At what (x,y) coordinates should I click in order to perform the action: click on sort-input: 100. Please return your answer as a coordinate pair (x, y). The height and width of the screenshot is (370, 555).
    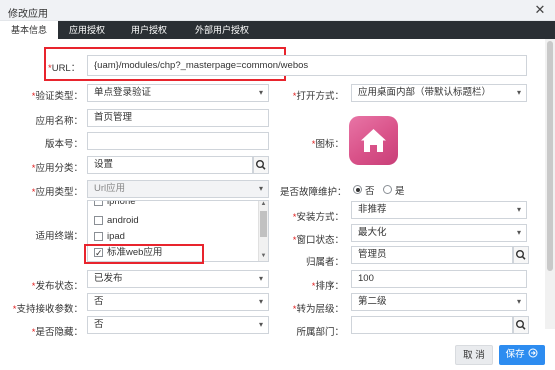
    Looking at the image, I should click on (439, 279).